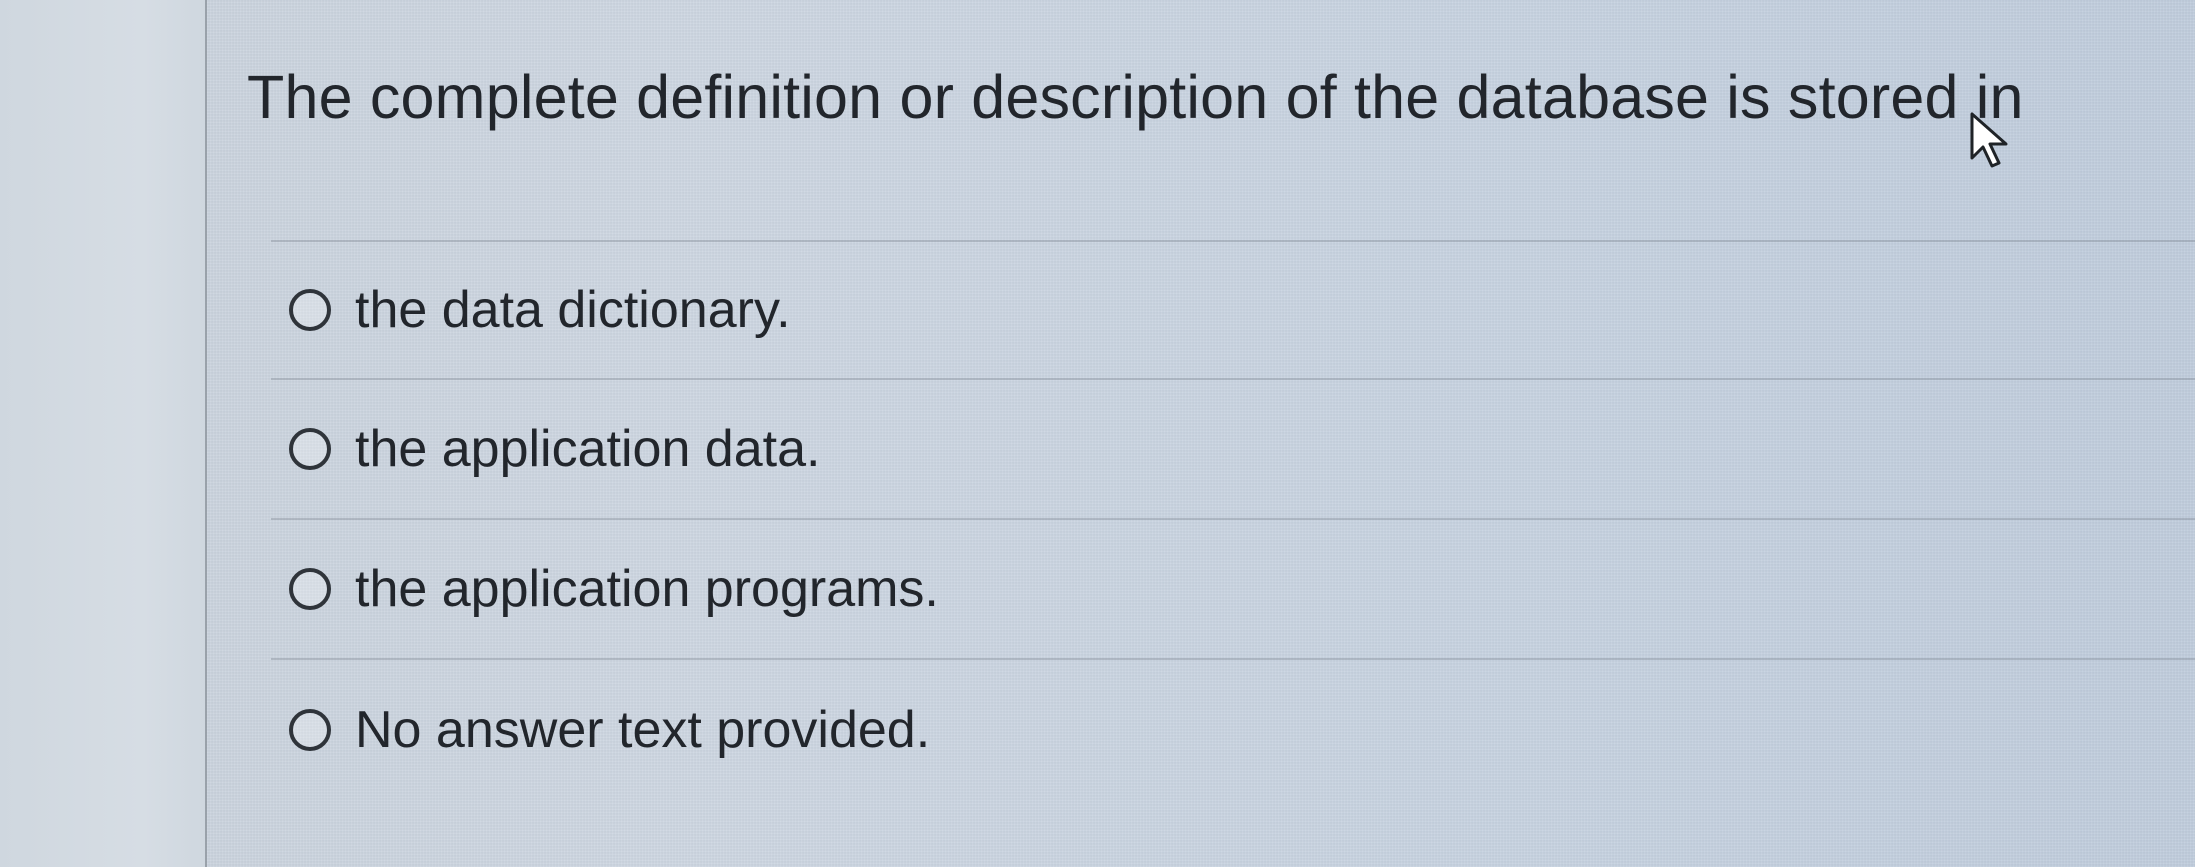 The image size is (2195, 867). I want to click on answer-option-1: the data dictionary., so click(1233, 310).